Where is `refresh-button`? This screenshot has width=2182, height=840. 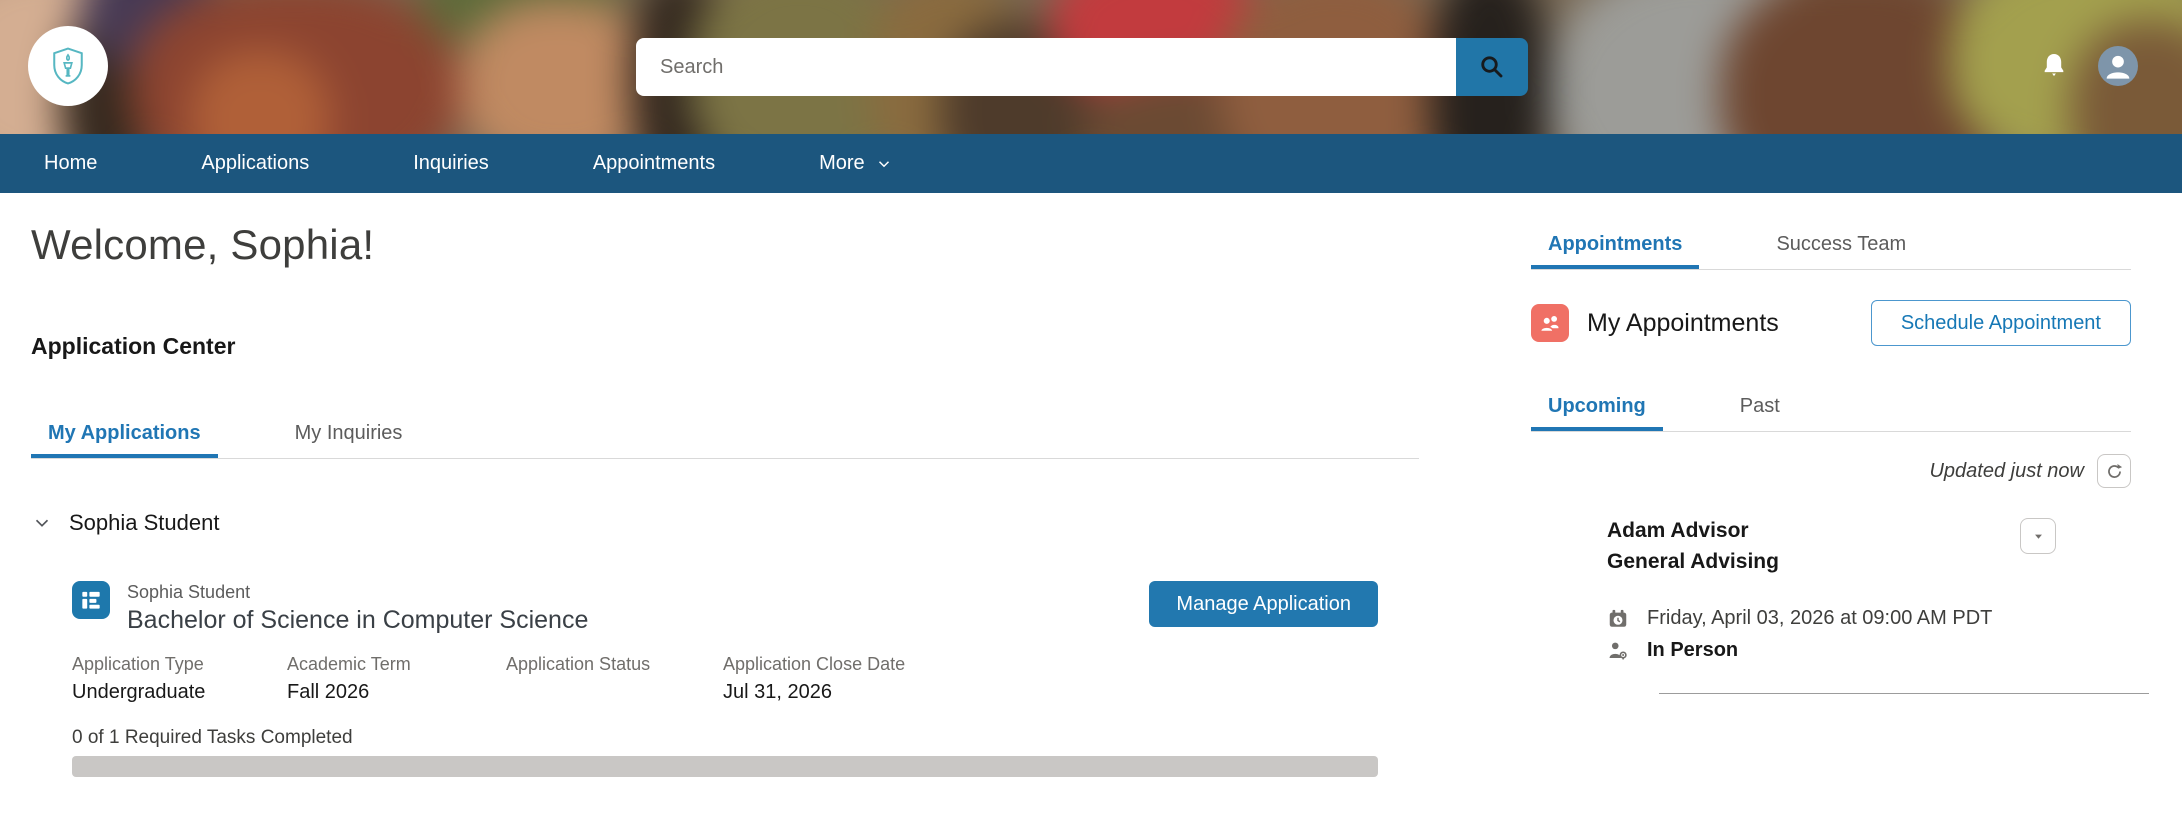 refresh-button is located at coordinates (2114, 471).